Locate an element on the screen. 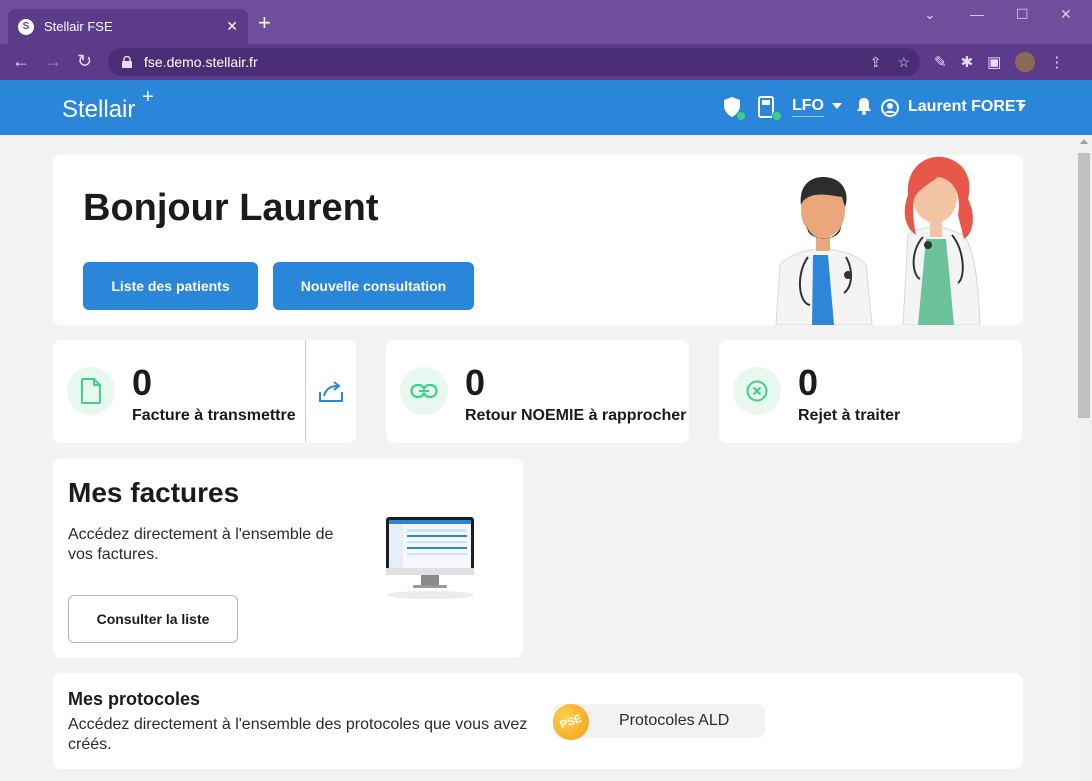 This screenshot has height=781, width=1092. profile-avatar is located at coordinates (1025, 62).